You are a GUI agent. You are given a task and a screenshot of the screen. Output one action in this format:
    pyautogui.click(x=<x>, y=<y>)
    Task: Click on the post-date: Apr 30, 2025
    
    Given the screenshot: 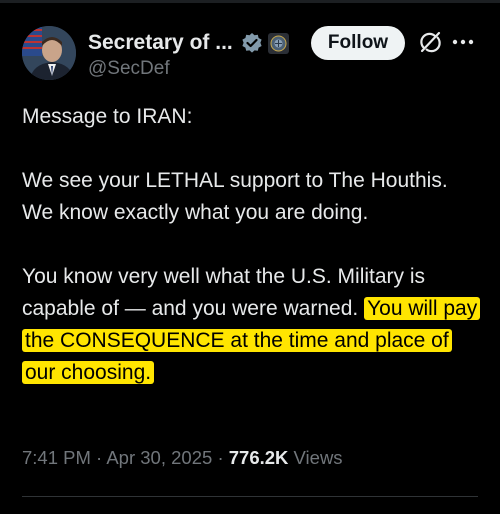 What is the action you would take?
    pyautogui.click(x=159, y=457)
    